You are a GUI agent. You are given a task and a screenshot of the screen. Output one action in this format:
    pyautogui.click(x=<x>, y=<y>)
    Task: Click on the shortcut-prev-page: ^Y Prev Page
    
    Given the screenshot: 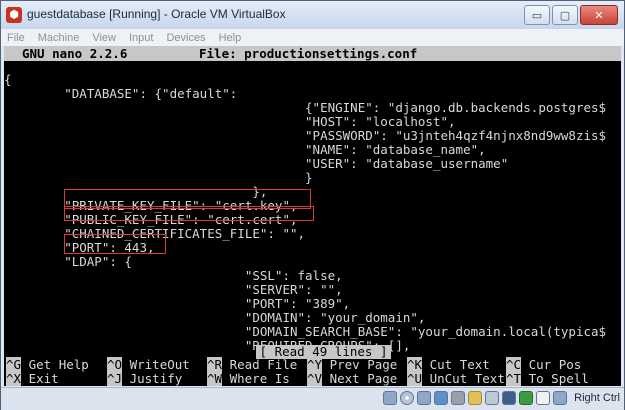 What is the action you would take?
    pyautogui.click(x=352, y=364)
    